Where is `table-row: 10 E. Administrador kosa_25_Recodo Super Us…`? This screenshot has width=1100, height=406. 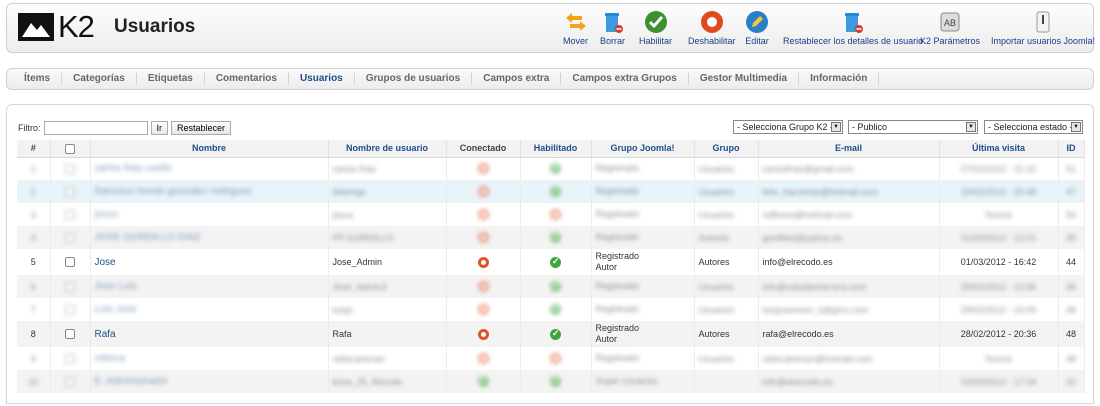 table-row: 10 E. Administrador kosa_25_Recodo Super Us… is located at coordinates (551, 381).